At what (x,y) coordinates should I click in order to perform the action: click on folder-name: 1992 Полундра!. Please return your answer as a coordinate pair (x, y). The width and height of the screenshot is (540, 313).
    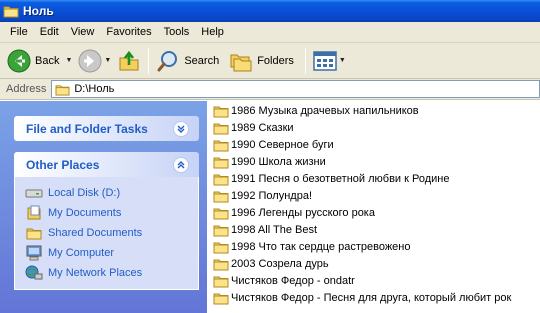
    Looking at the image, I should click on (272, 196).